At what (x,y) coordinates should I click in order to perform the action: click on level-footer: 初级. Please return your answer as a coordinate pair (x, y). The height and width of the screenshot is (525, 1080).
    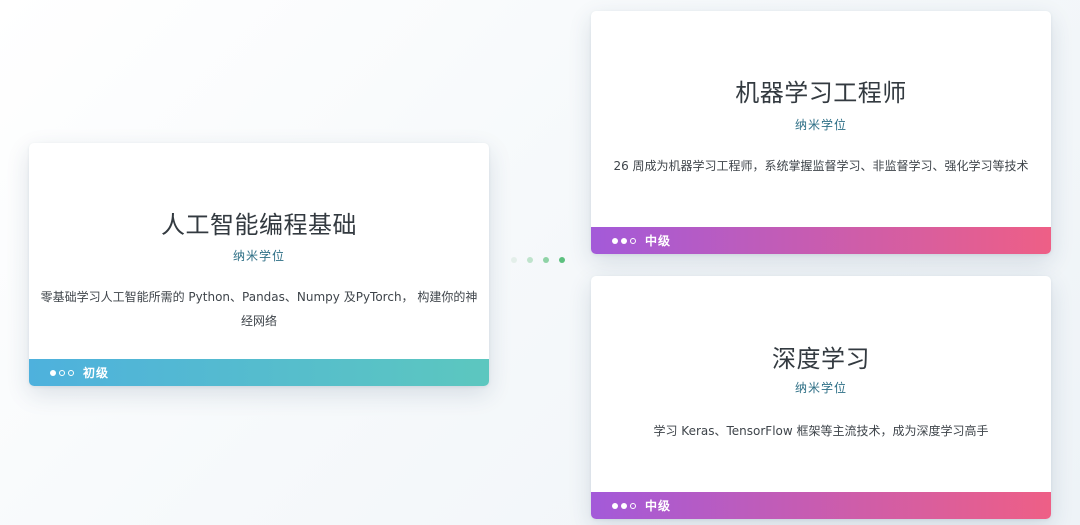
    Looking at the image, I should click on (259, 372).